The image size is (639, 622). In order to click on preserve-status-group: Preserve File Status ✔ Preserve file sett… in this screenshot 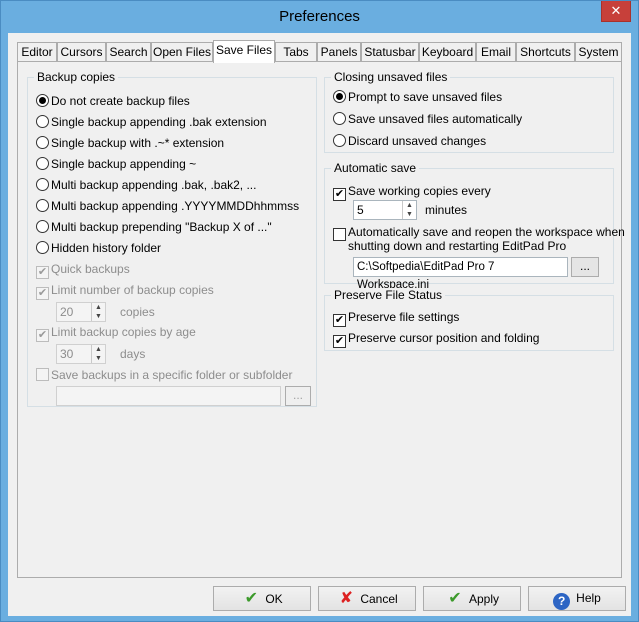, I will do `click(469, 319)`.